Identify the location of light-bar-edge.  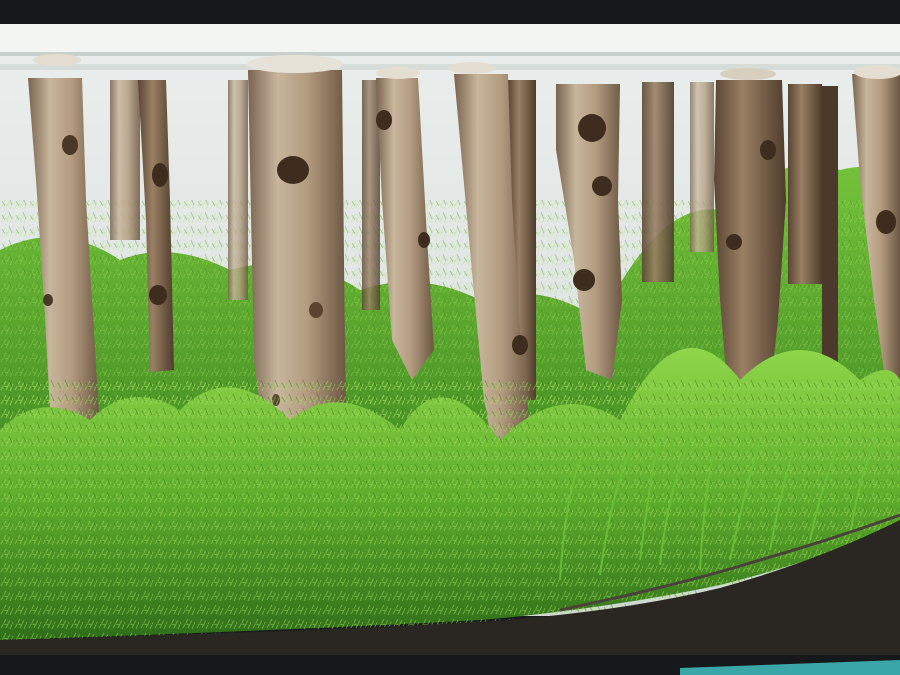
(450, 54).